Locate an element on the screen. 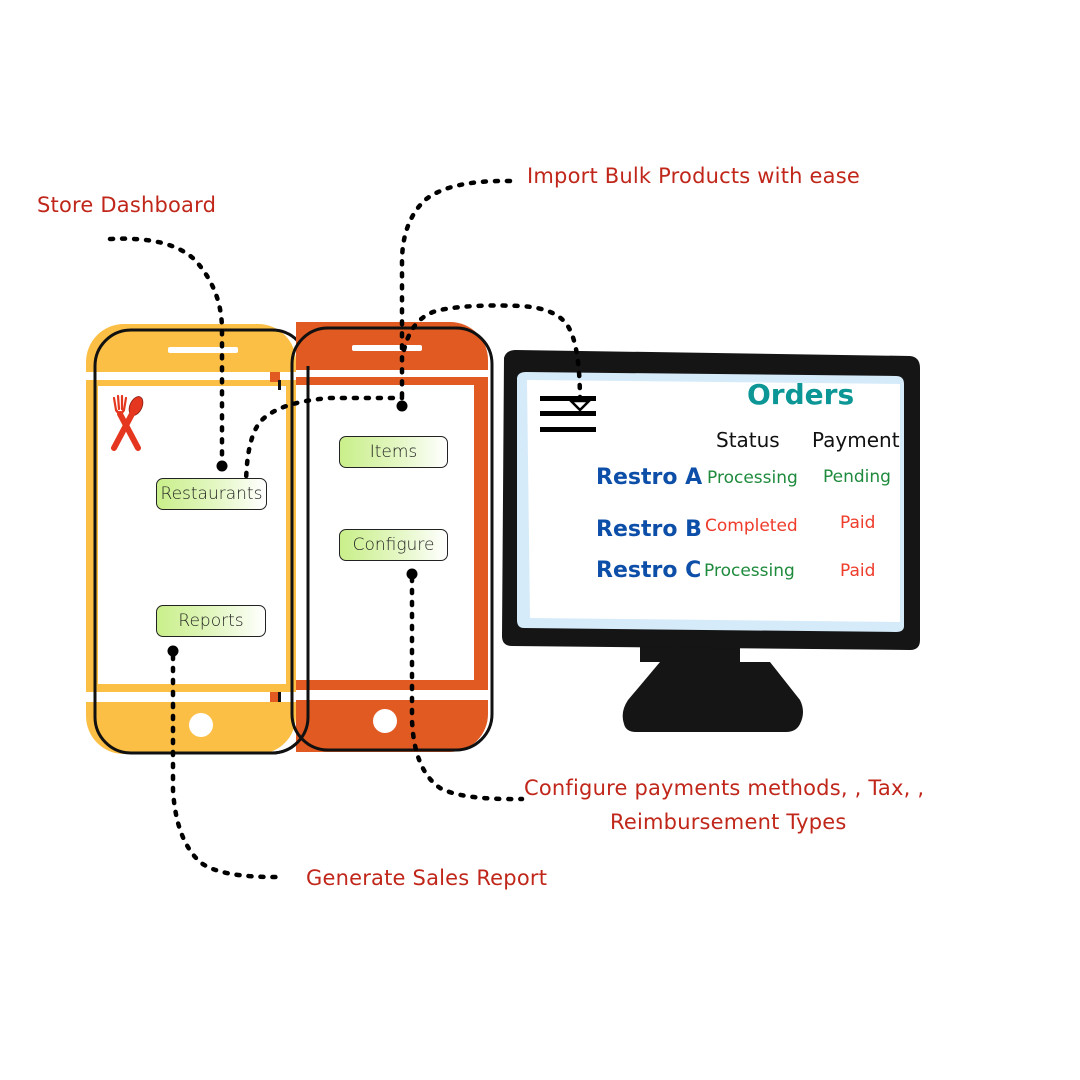 The width and height of the screenshot is (1080, 1080). order-status: Completed is located at coordinates (751, 526).